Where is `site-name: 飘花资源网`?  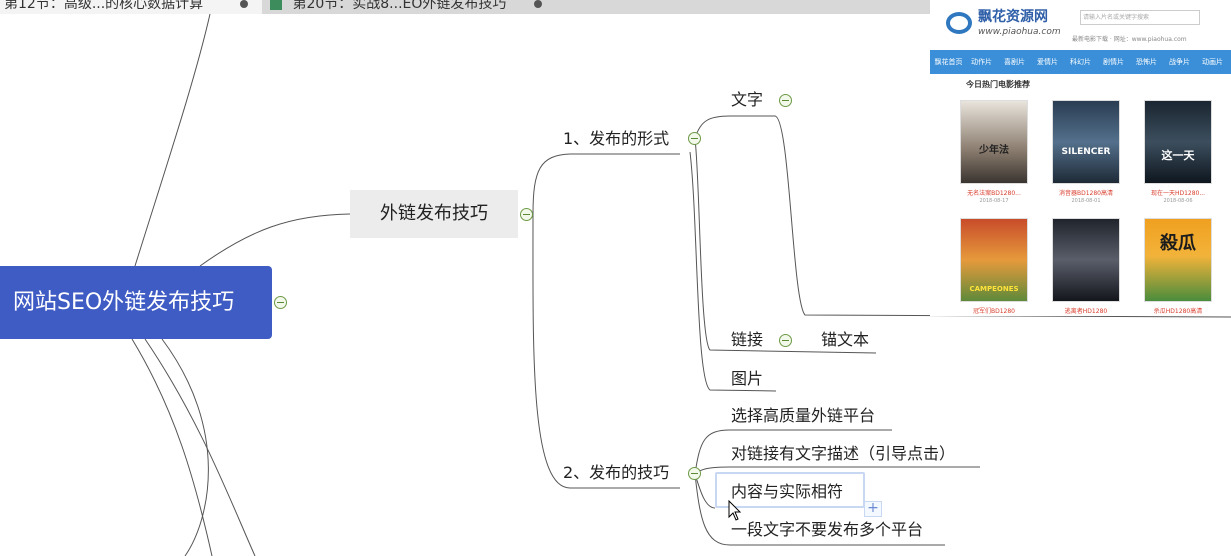 site-name: 飘花资源网 is located at coordinates (1013, 17).